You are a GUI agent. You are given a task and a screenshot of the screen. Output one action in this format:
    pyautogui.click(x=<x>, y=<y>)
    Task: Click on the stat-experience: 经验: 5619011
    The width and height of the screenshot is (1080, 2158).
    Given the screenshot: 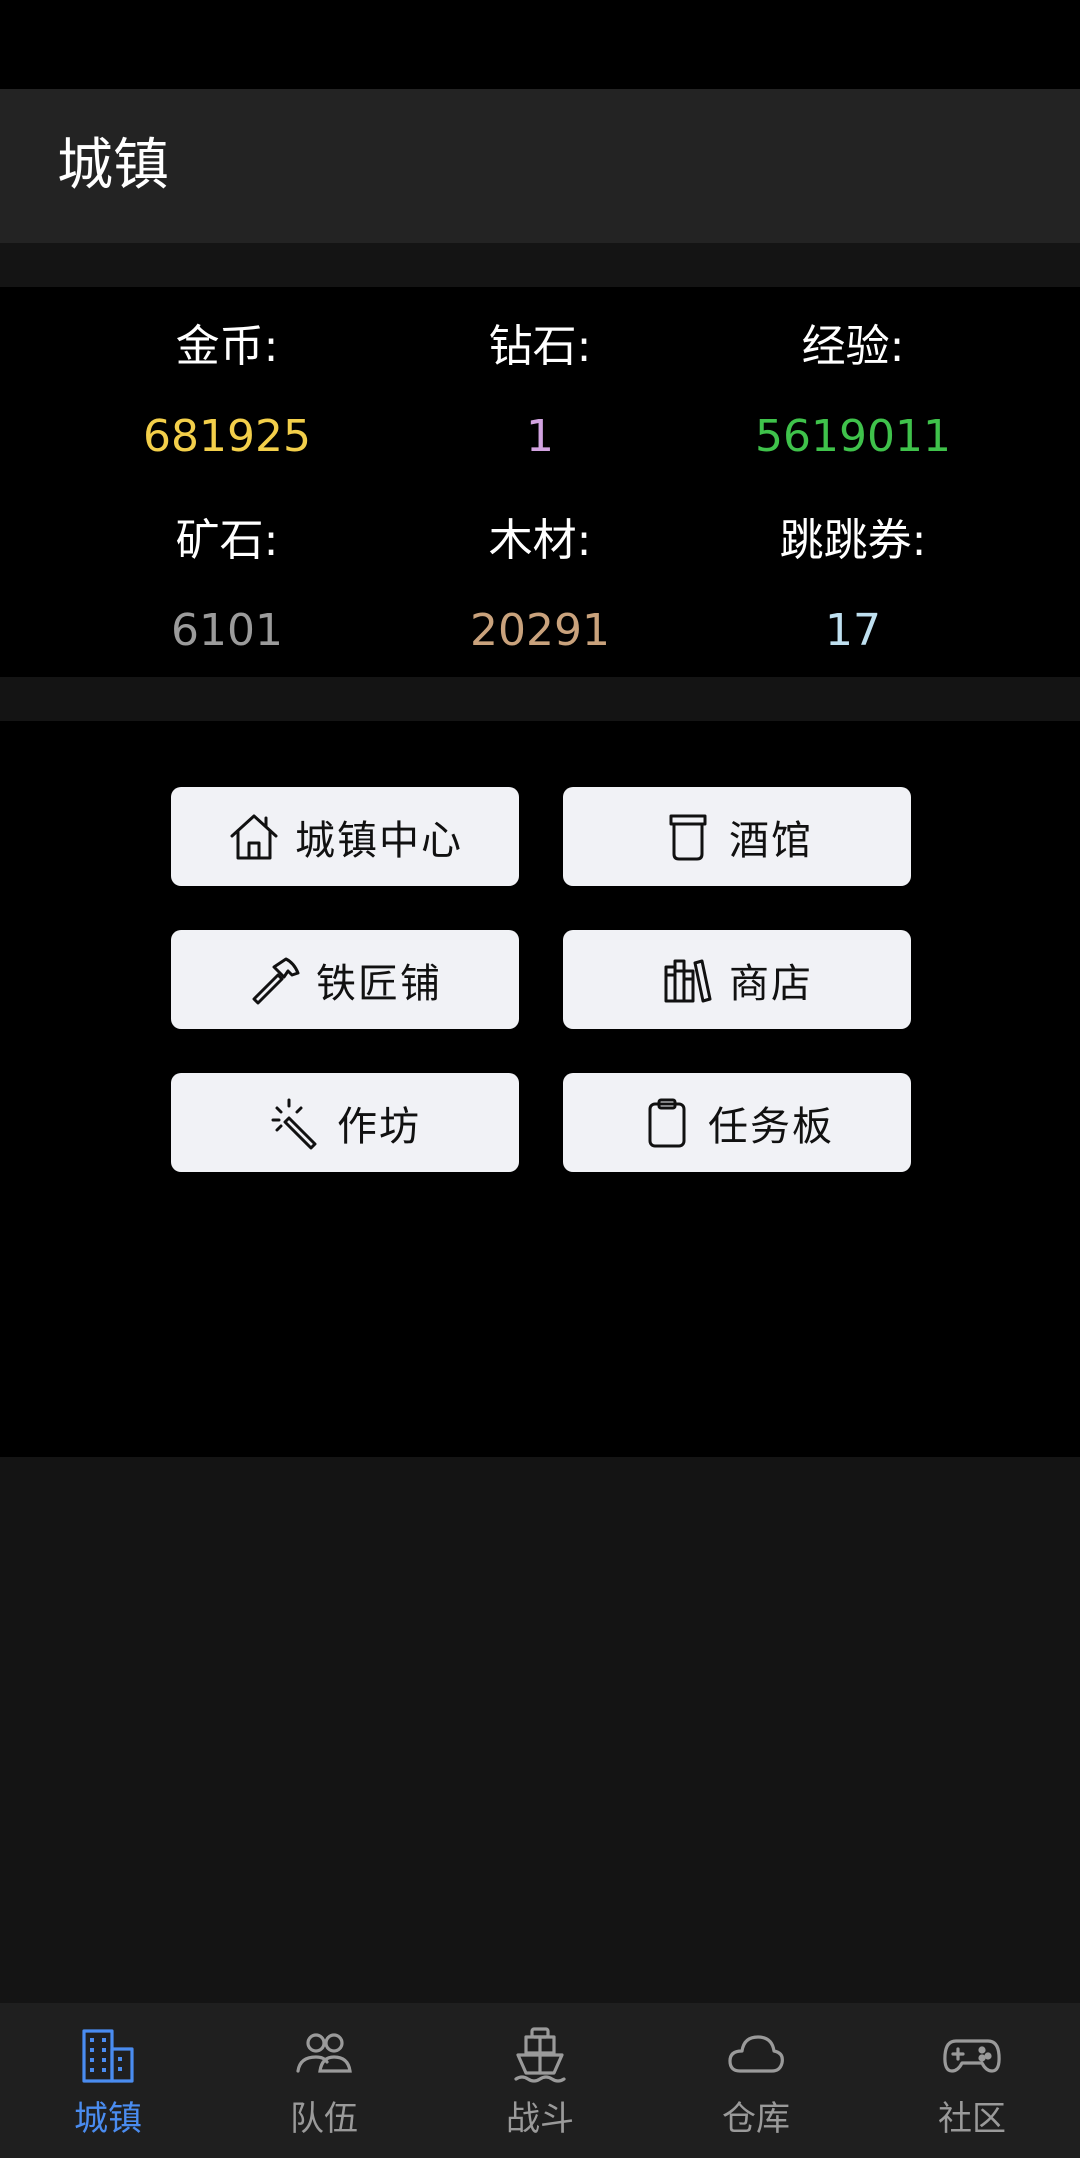 What is the action you would take?
    pyautogui.click(x=853, y=392)
    